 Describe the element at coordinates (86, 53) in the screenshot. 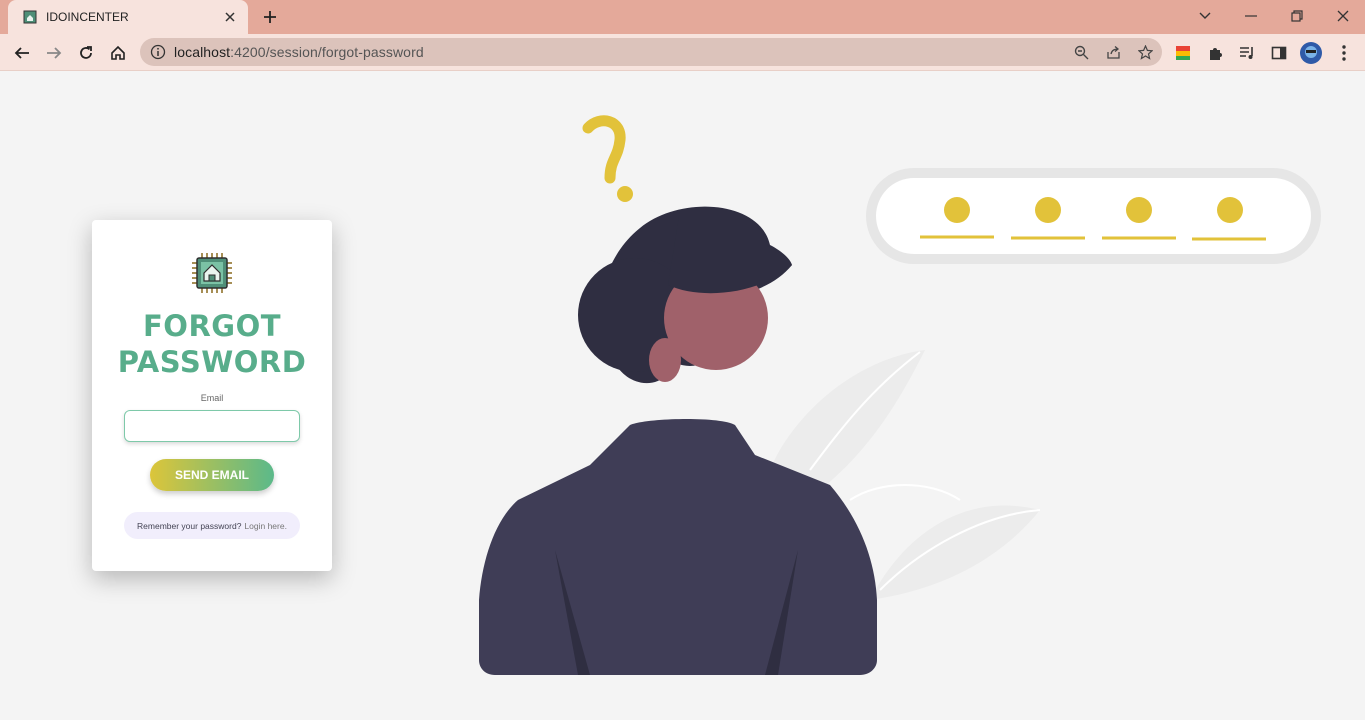

I see `reload-icon` at that location.